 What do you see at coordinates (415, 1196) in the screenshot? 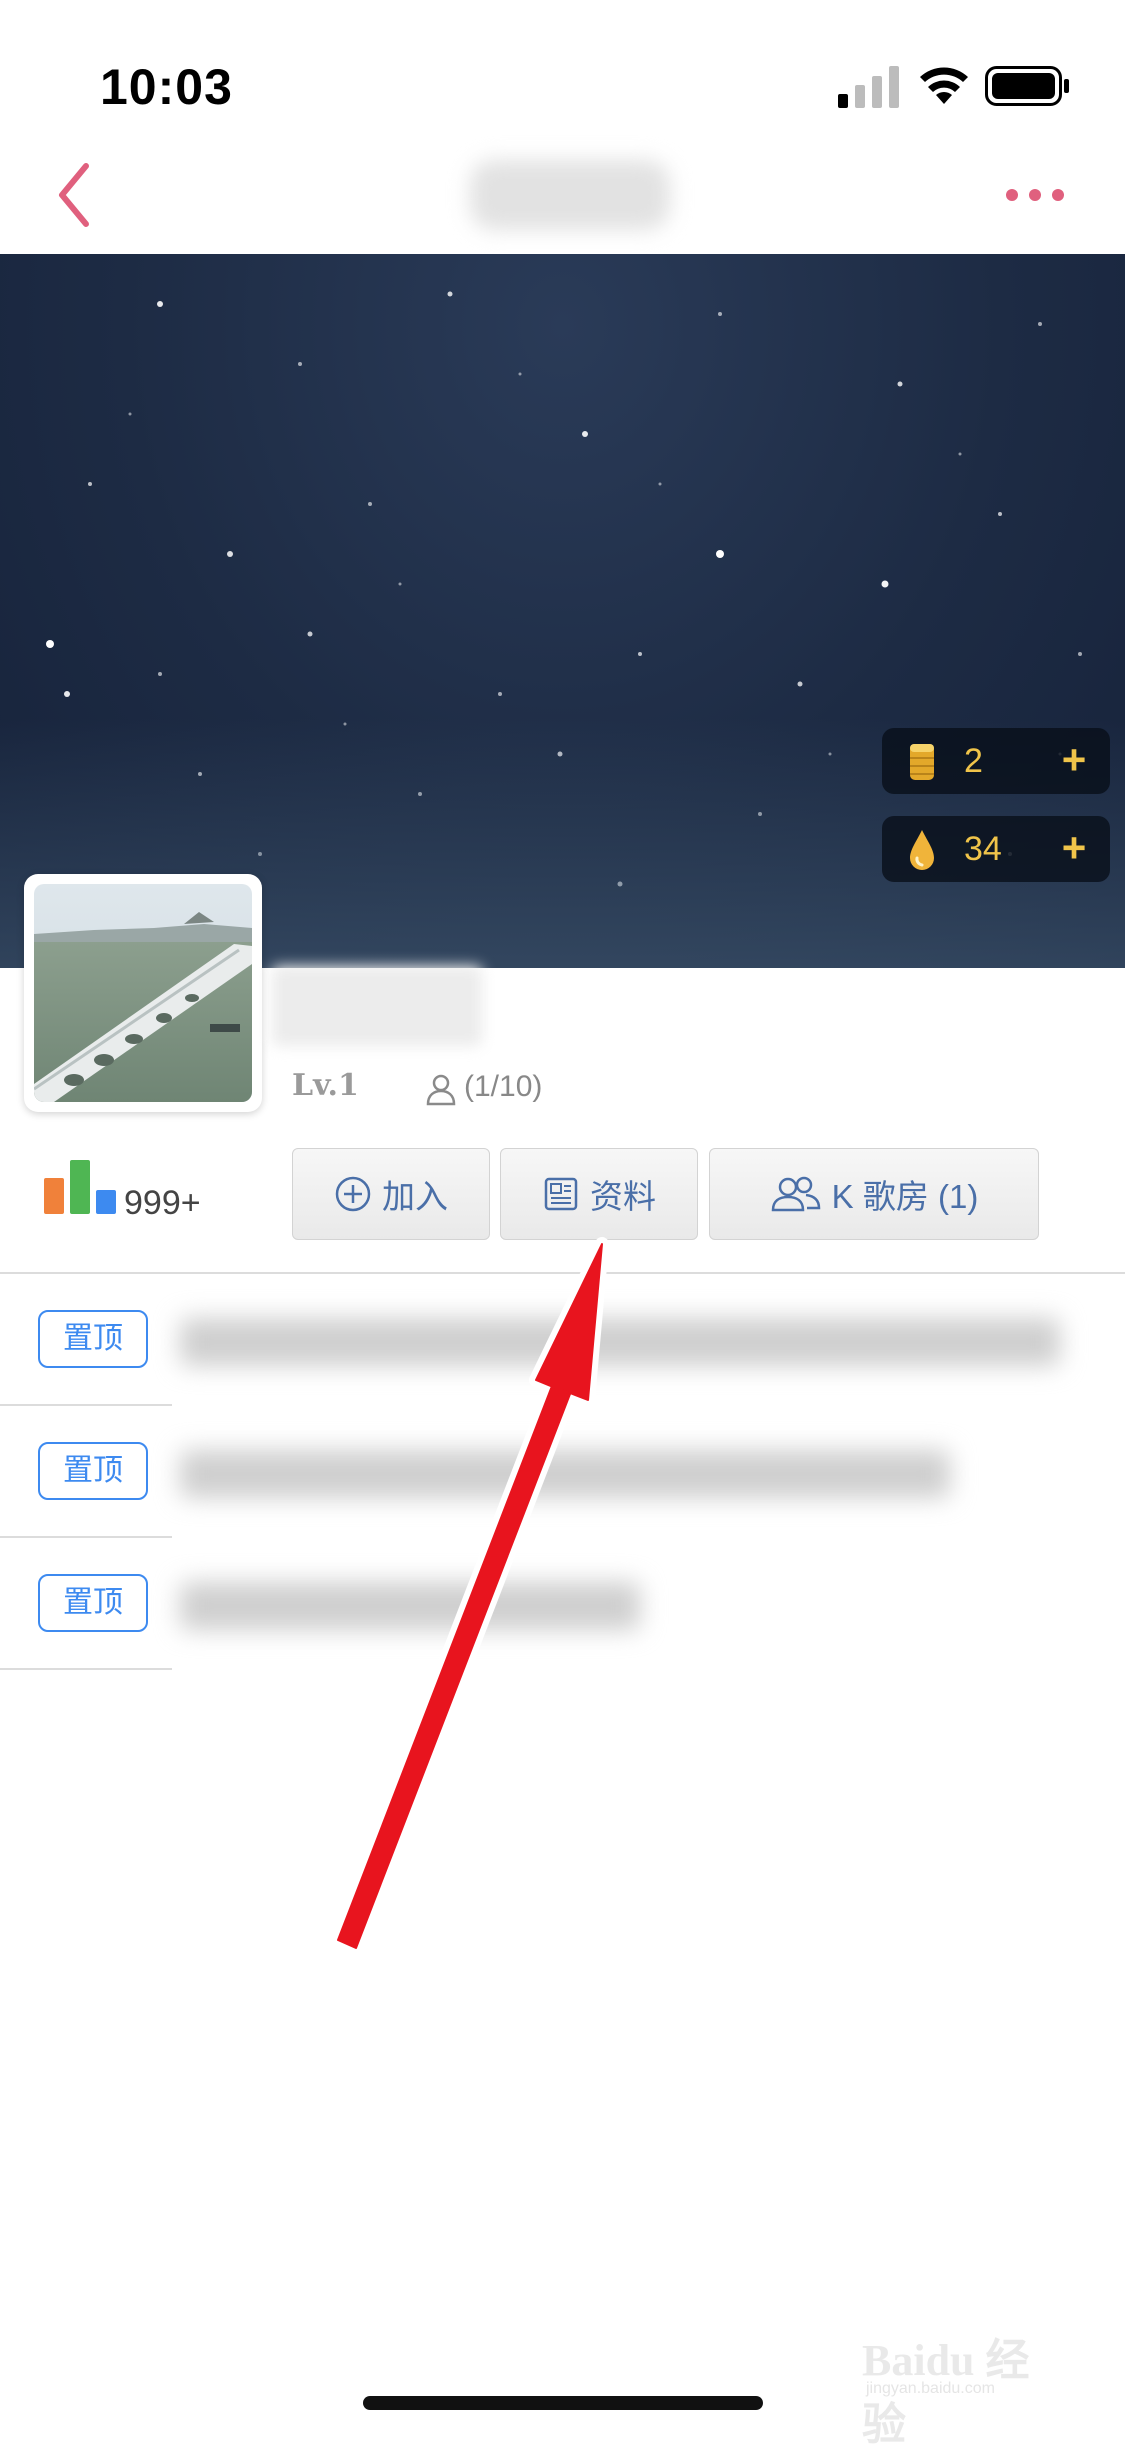
I see `join-label: 加入` at bounding box center [415, 1196].